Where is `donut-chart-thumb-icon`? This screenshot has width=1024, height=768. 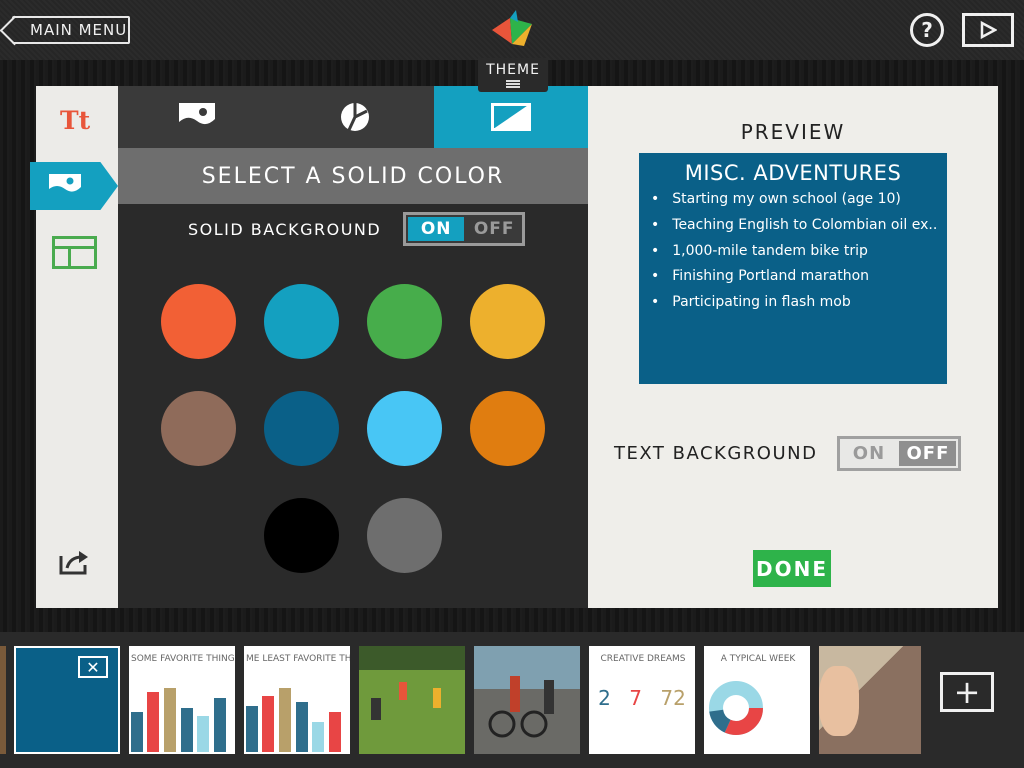
donut-chart-thumb-icon is located at coordinates (736, 708).